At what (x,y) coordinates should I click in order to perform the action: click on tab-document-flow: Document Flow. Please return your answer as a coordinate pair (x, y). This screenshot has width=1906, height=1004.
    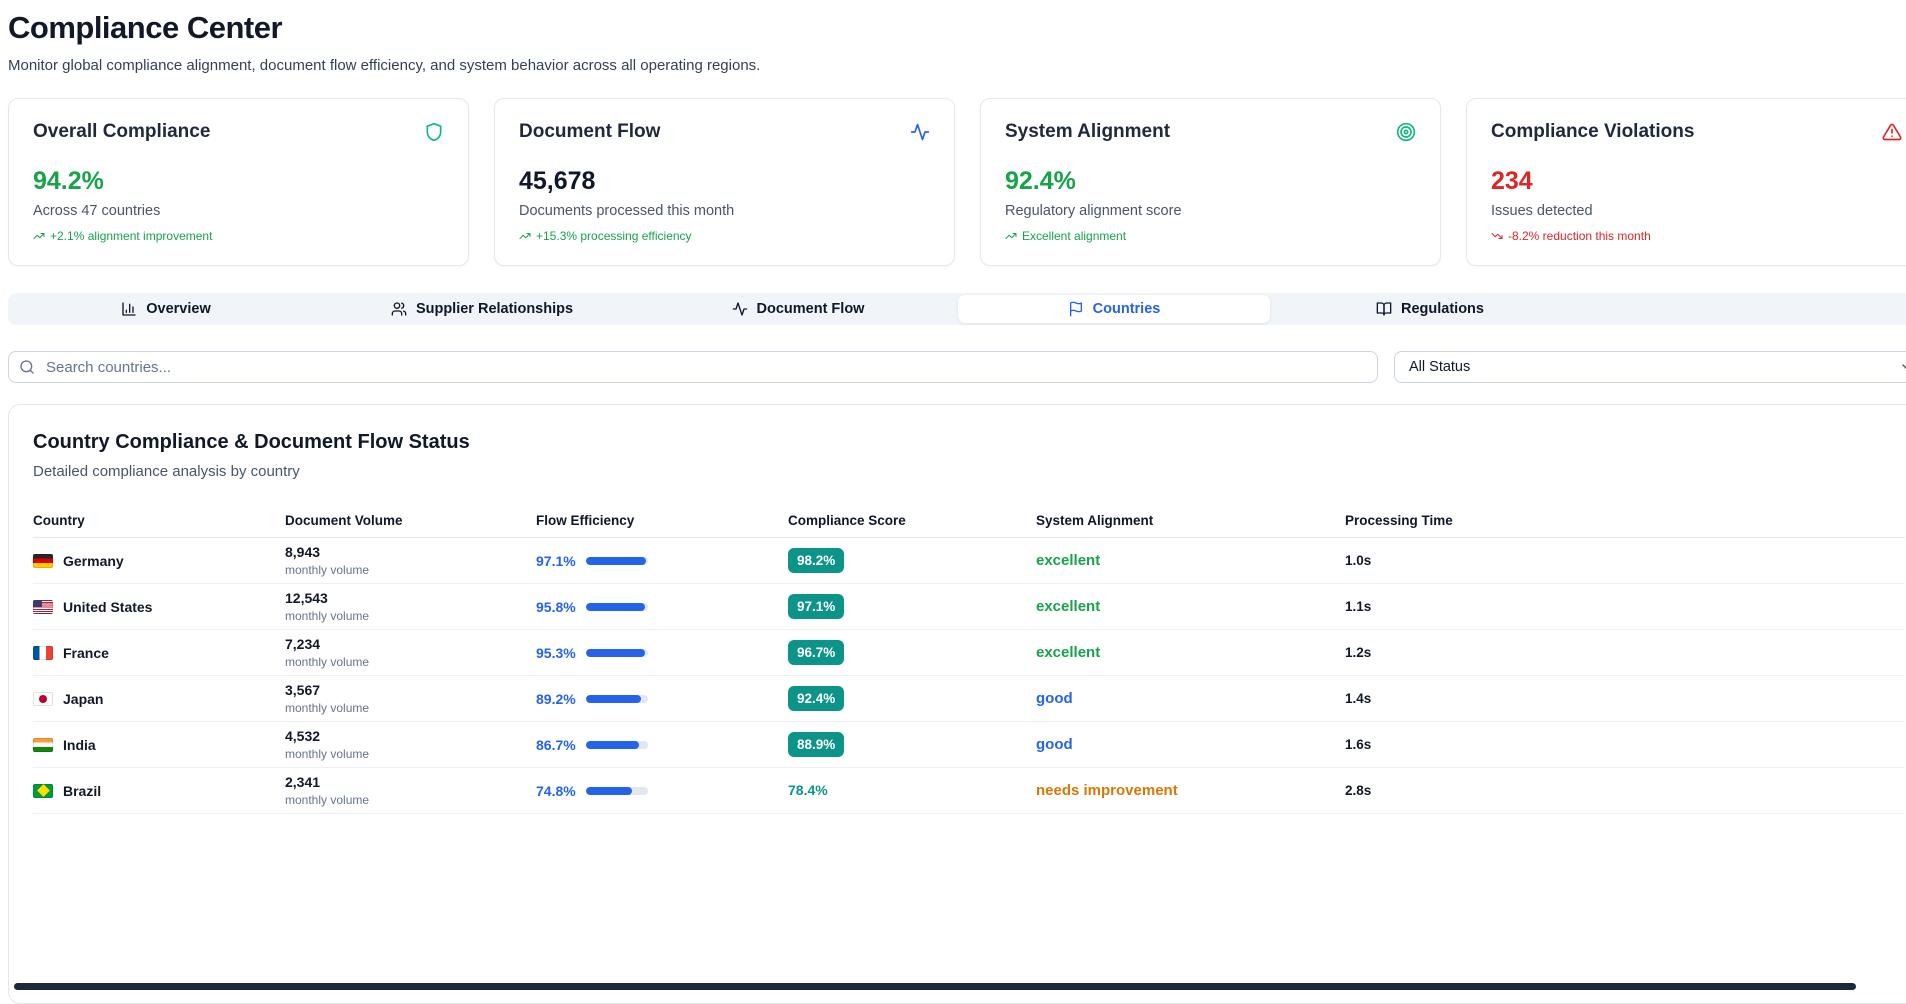
    Looking at the image, I should click on (798, 309).